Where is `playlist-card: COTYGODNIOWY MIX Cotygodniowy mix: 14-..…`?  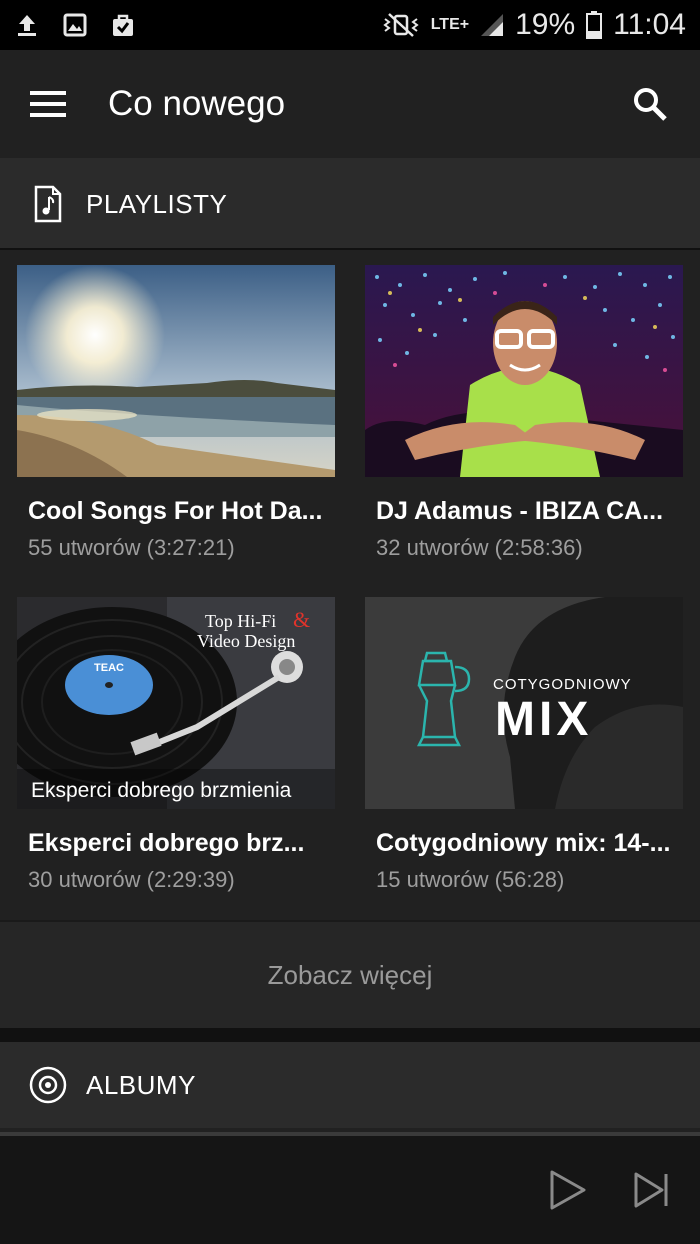 playlist-card: COTYGODNIOWY MIX Cotygodniowy mix: 14-..… is located at coordinates (524, 745).